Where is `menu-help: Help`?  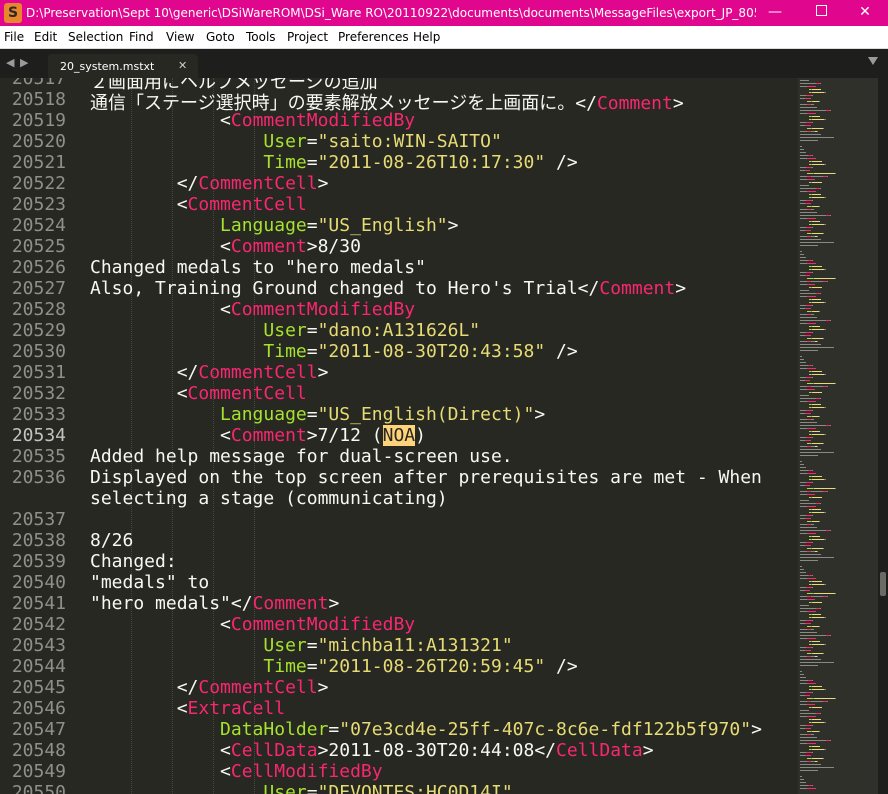 menu-help: Help is located at coordinates (426, 37).